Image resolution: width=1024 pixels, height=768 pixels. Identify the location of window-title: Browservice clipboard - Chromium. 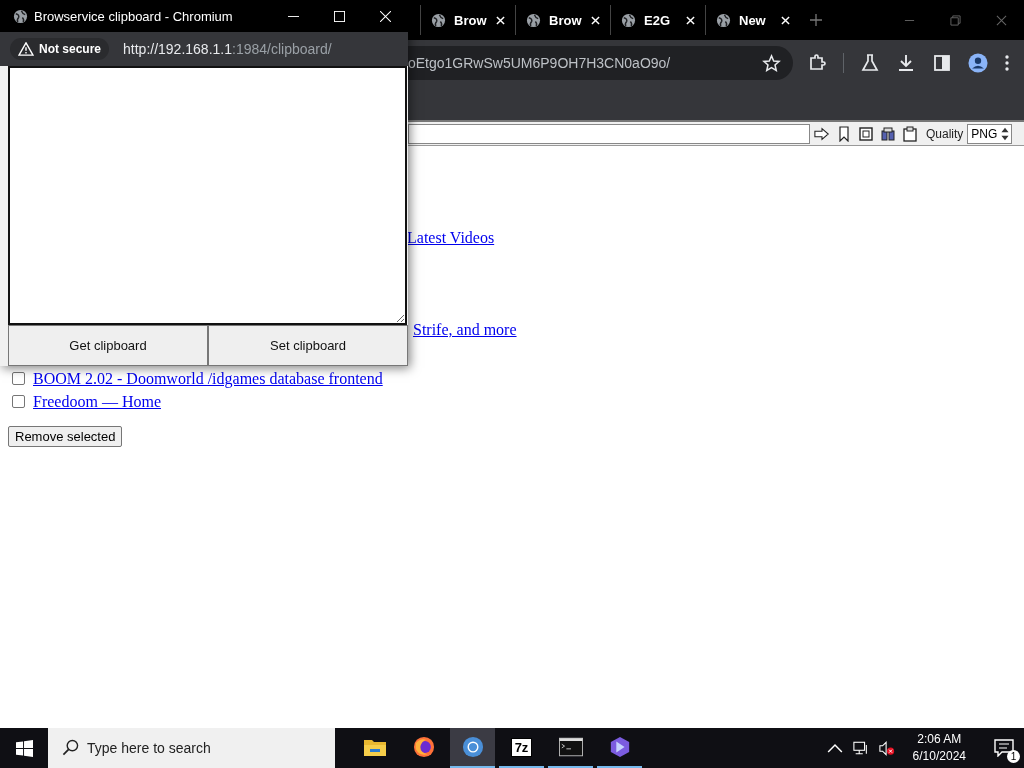
(134, 16).